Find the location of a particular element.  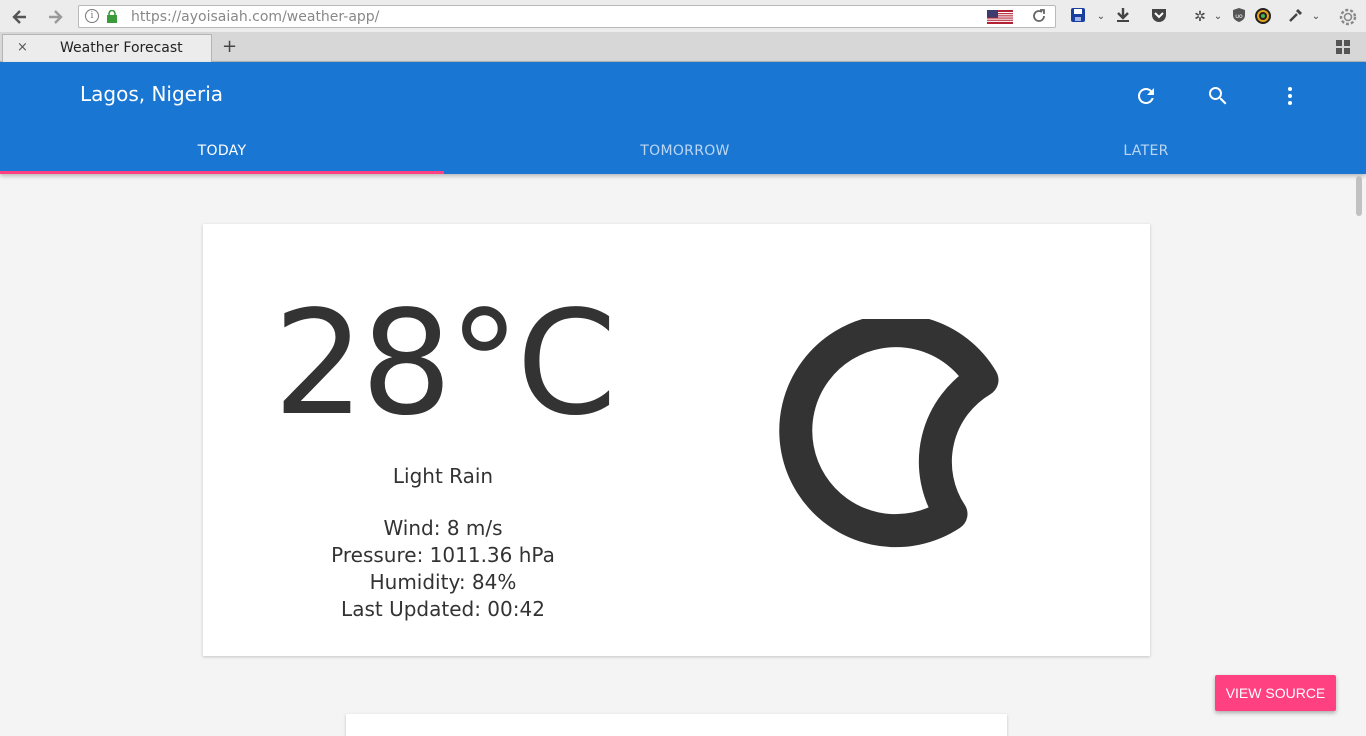

refresh-icon is located at coordinates (1146, 96).